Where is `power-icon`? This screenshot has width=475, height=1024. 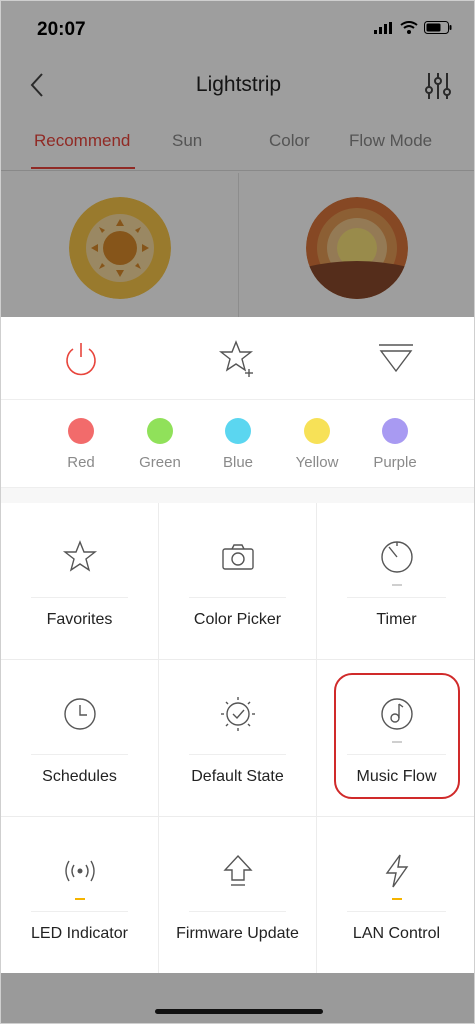
power-icon is located at coordinates (81, 359).